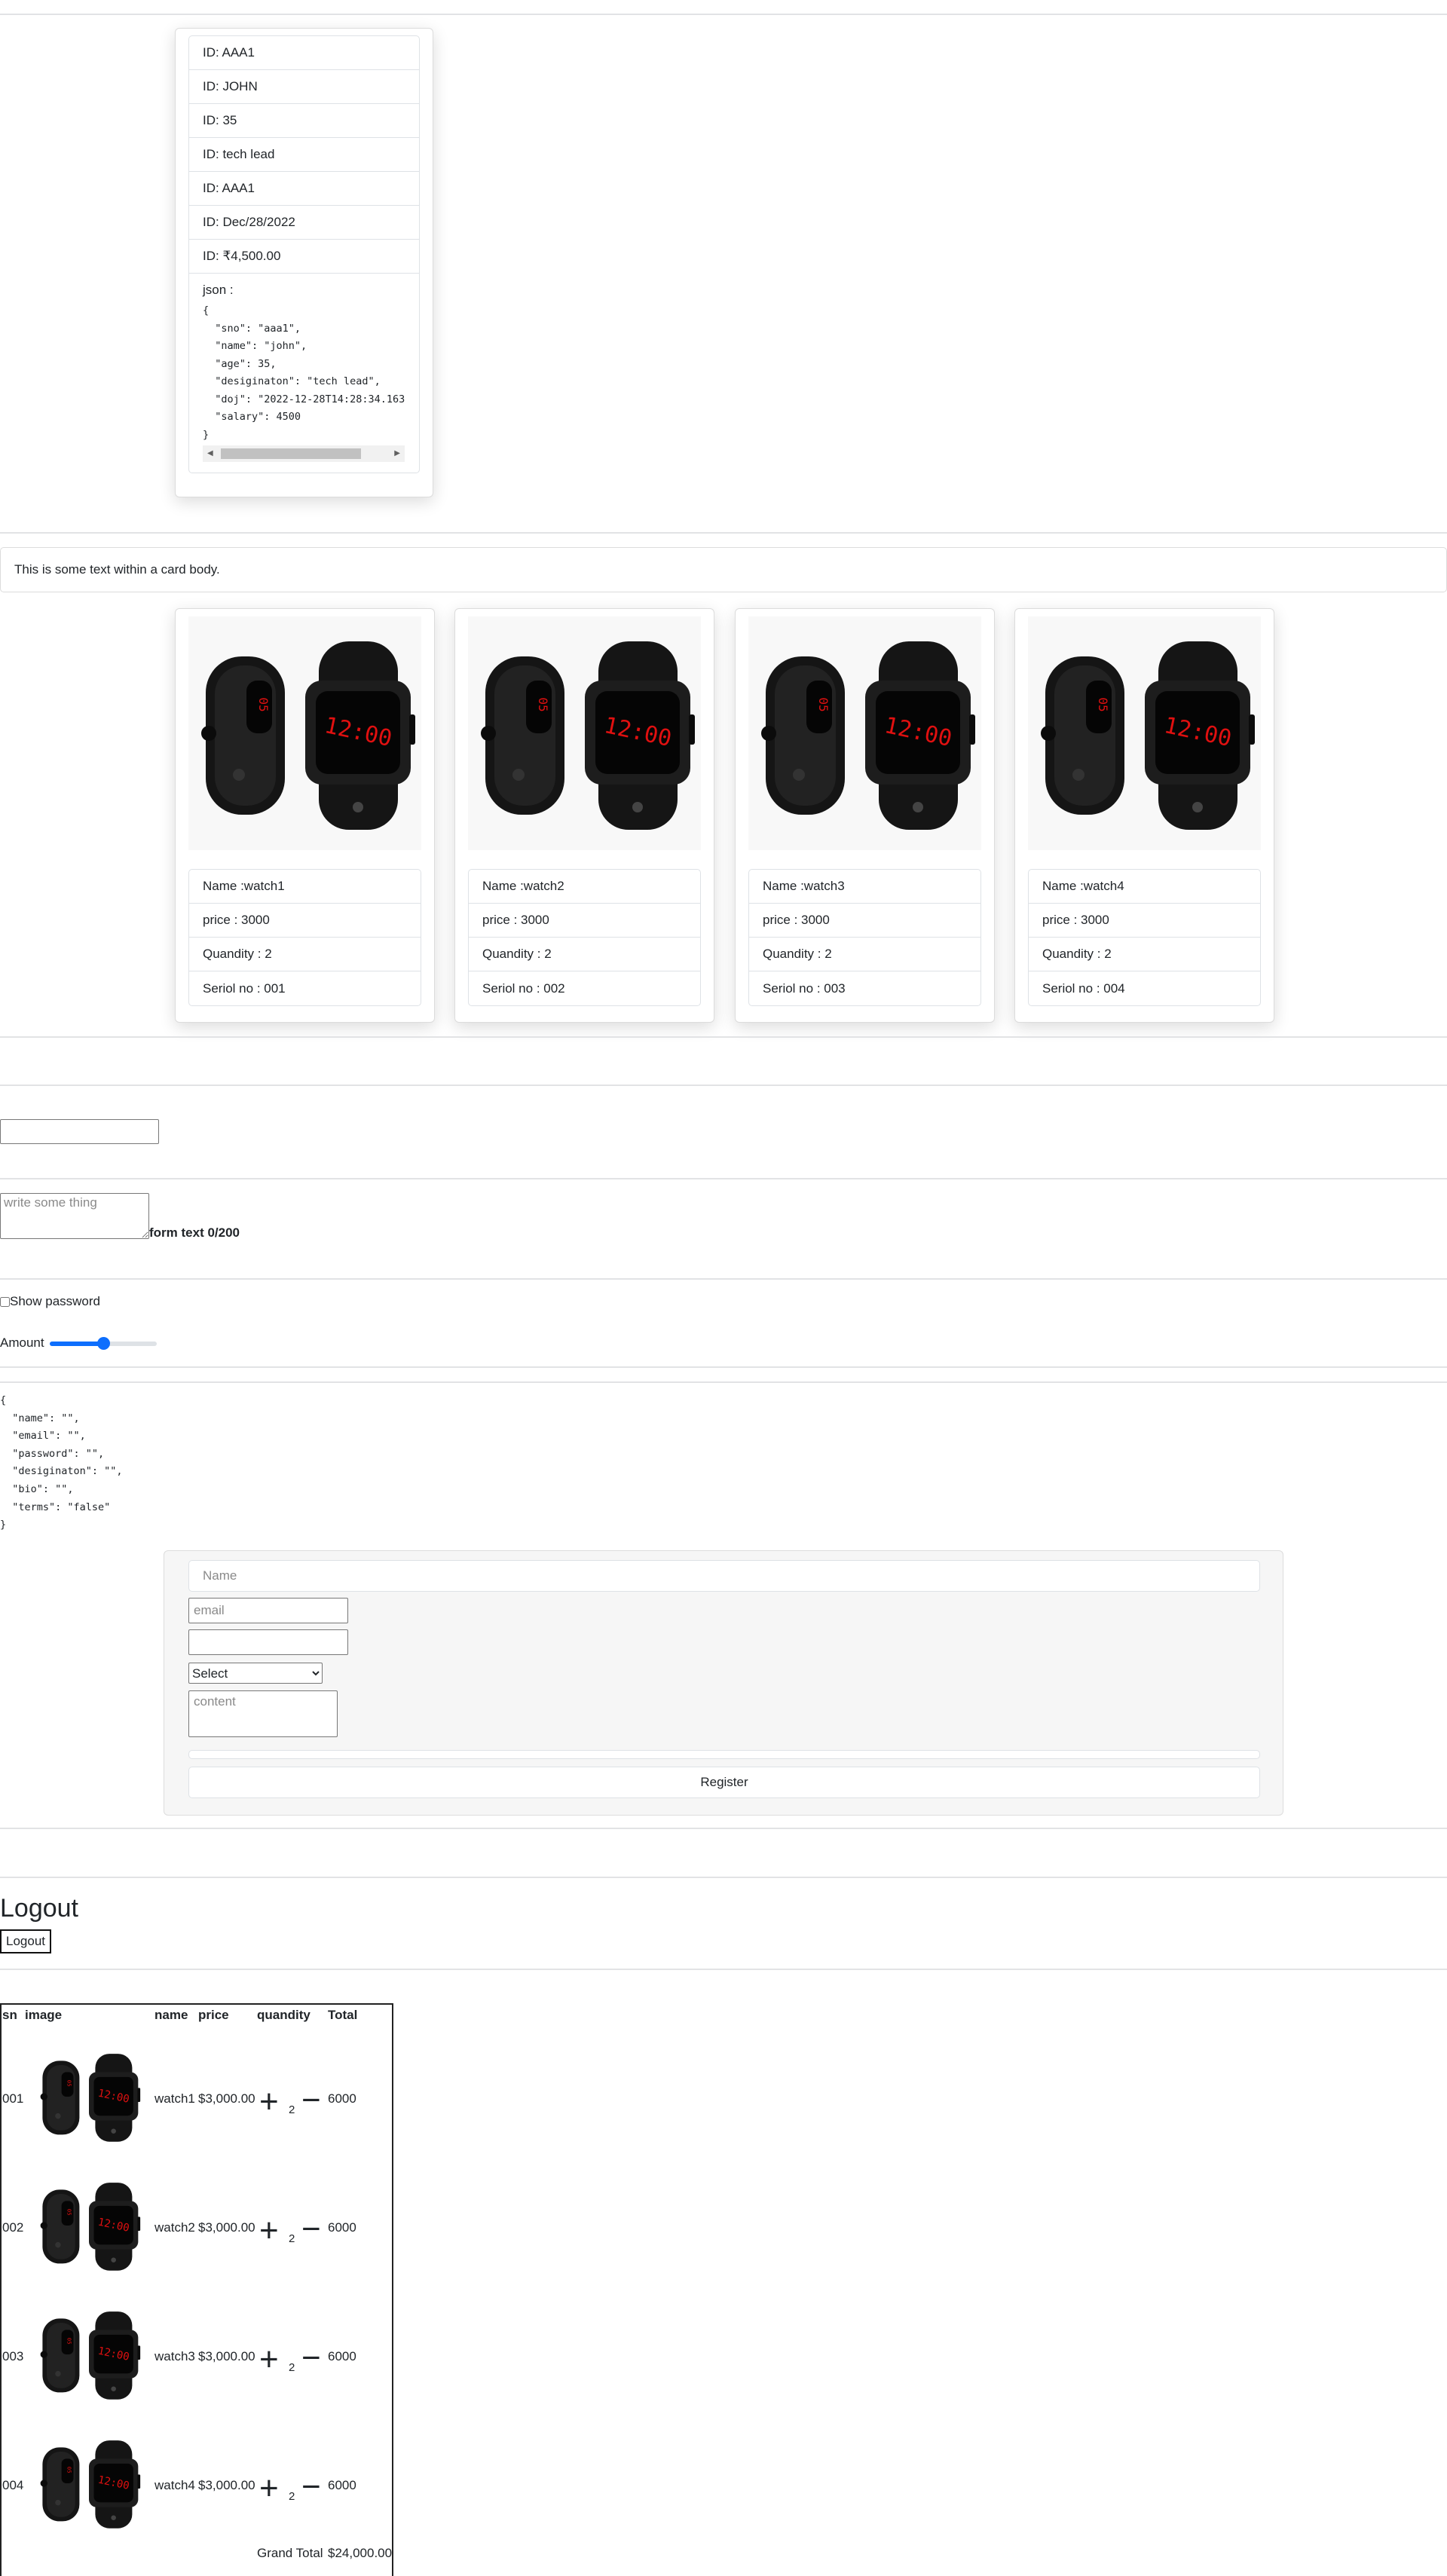 The width and height of the screenshot is (1447, 2576). I want to click on show-password-label: Show password, so click(56, 1301).